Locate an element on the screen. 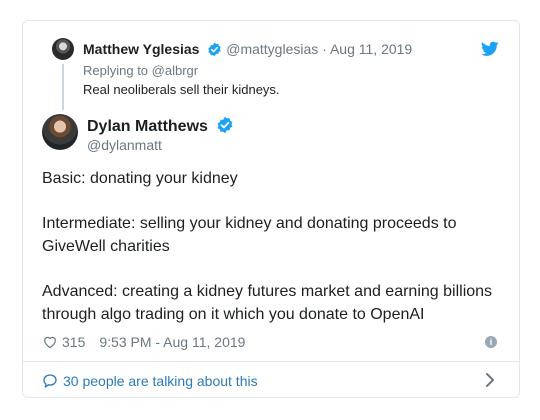  replying-to-label: Replying to @albrgr is located at coordinates (140, 70).